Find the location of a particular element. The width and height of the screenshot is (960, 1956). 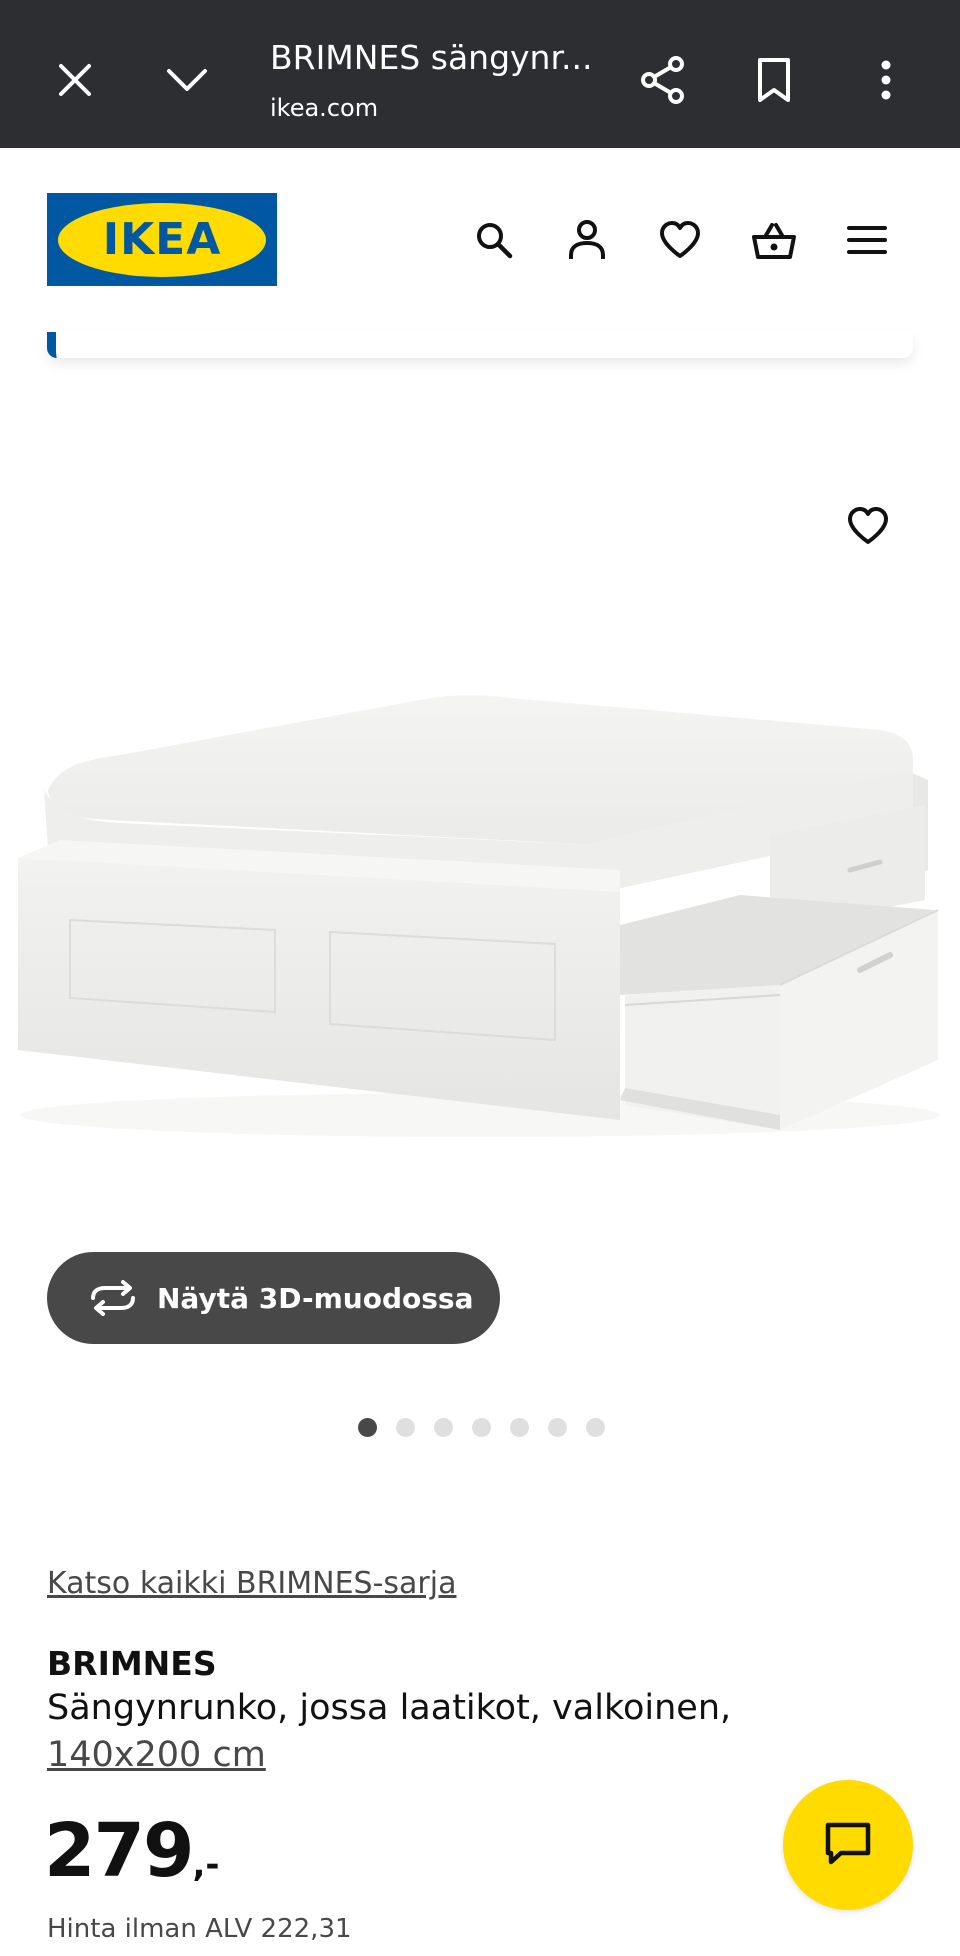

logo-oval: IKEA is located at coordinates (162, 239).